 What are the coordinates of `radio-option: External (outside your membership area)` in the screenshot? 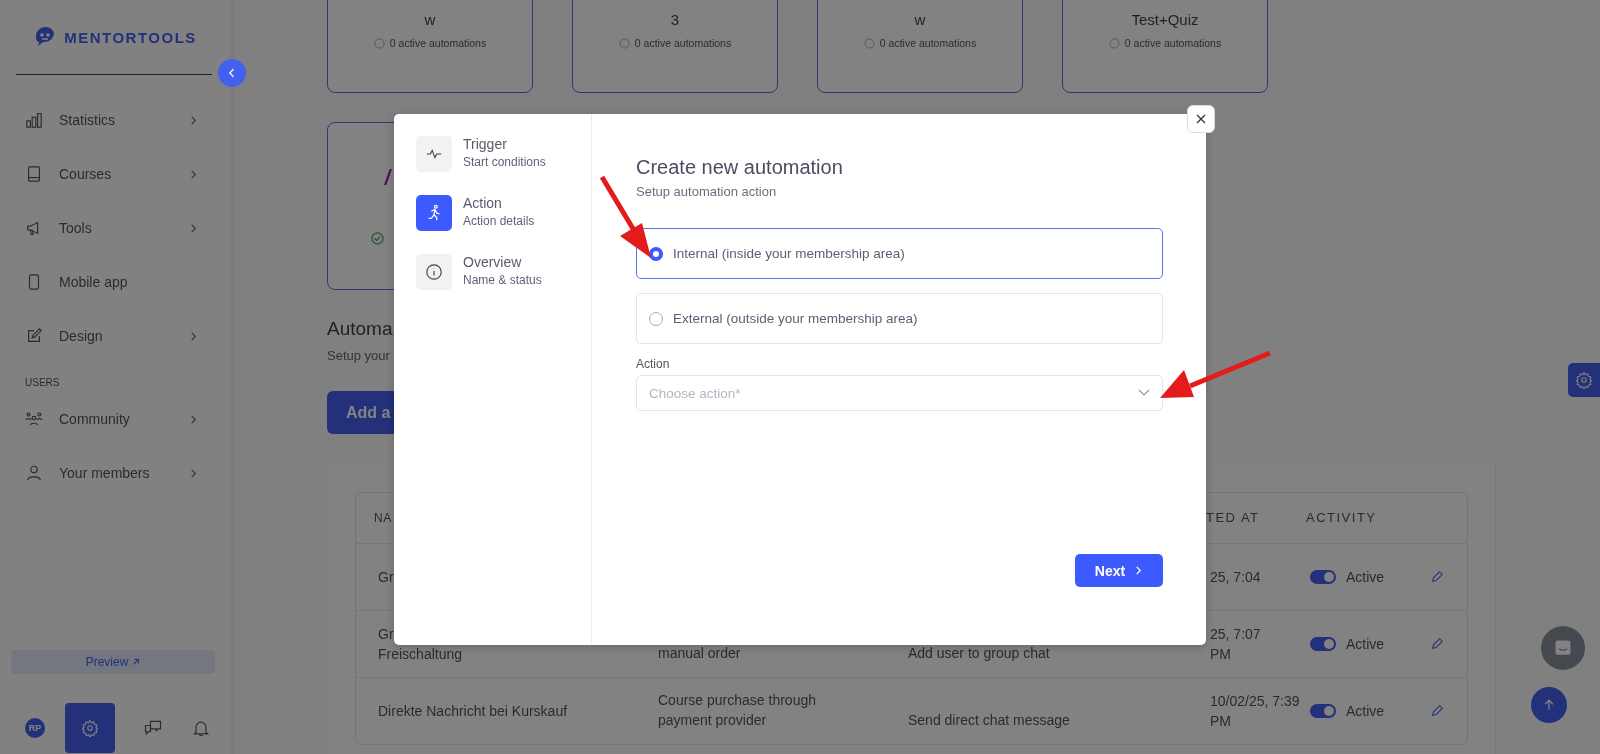 It's located at (899, 318).